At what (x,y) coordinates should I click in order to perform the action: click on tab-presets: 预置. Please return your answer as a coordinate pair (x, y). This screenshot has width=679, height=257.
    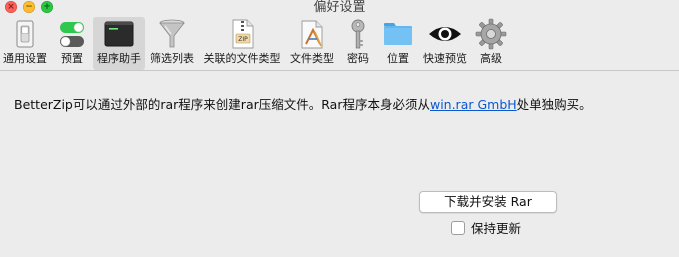
    Looking at the image, I should click on (72, 43).